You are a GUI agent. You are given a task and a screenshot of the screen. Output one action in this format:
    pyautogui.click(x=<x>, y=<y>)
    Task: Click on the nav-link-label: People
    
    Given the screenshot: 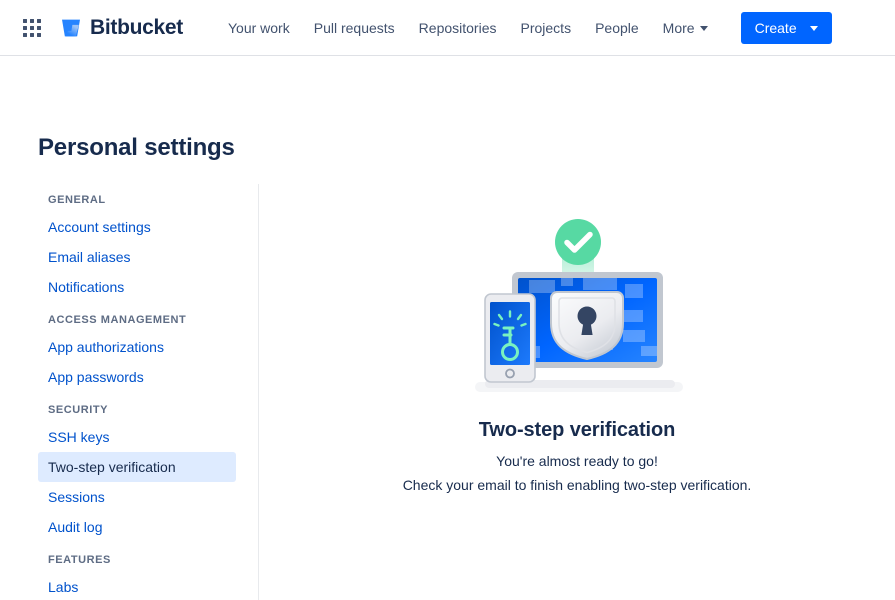 What is the action you would take?
    pyautogui.click(x=617, y=27)
    